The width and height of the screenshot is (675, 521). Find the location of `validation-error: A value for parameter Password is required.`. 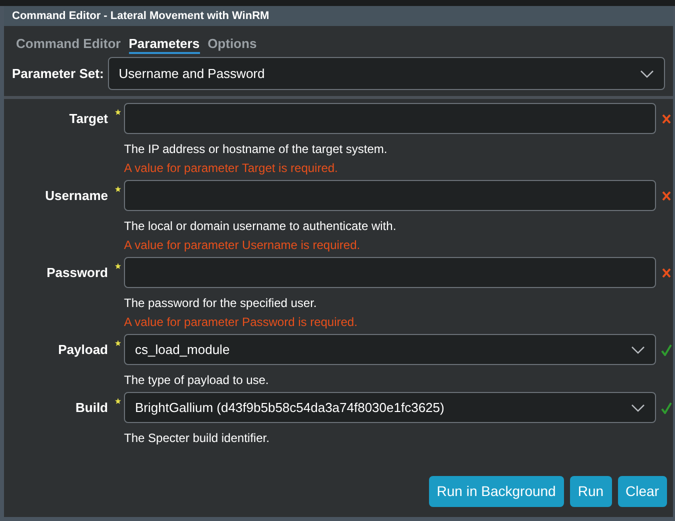

validation-error: A value for parameter Password is required. is located at coordinates (241, 322).